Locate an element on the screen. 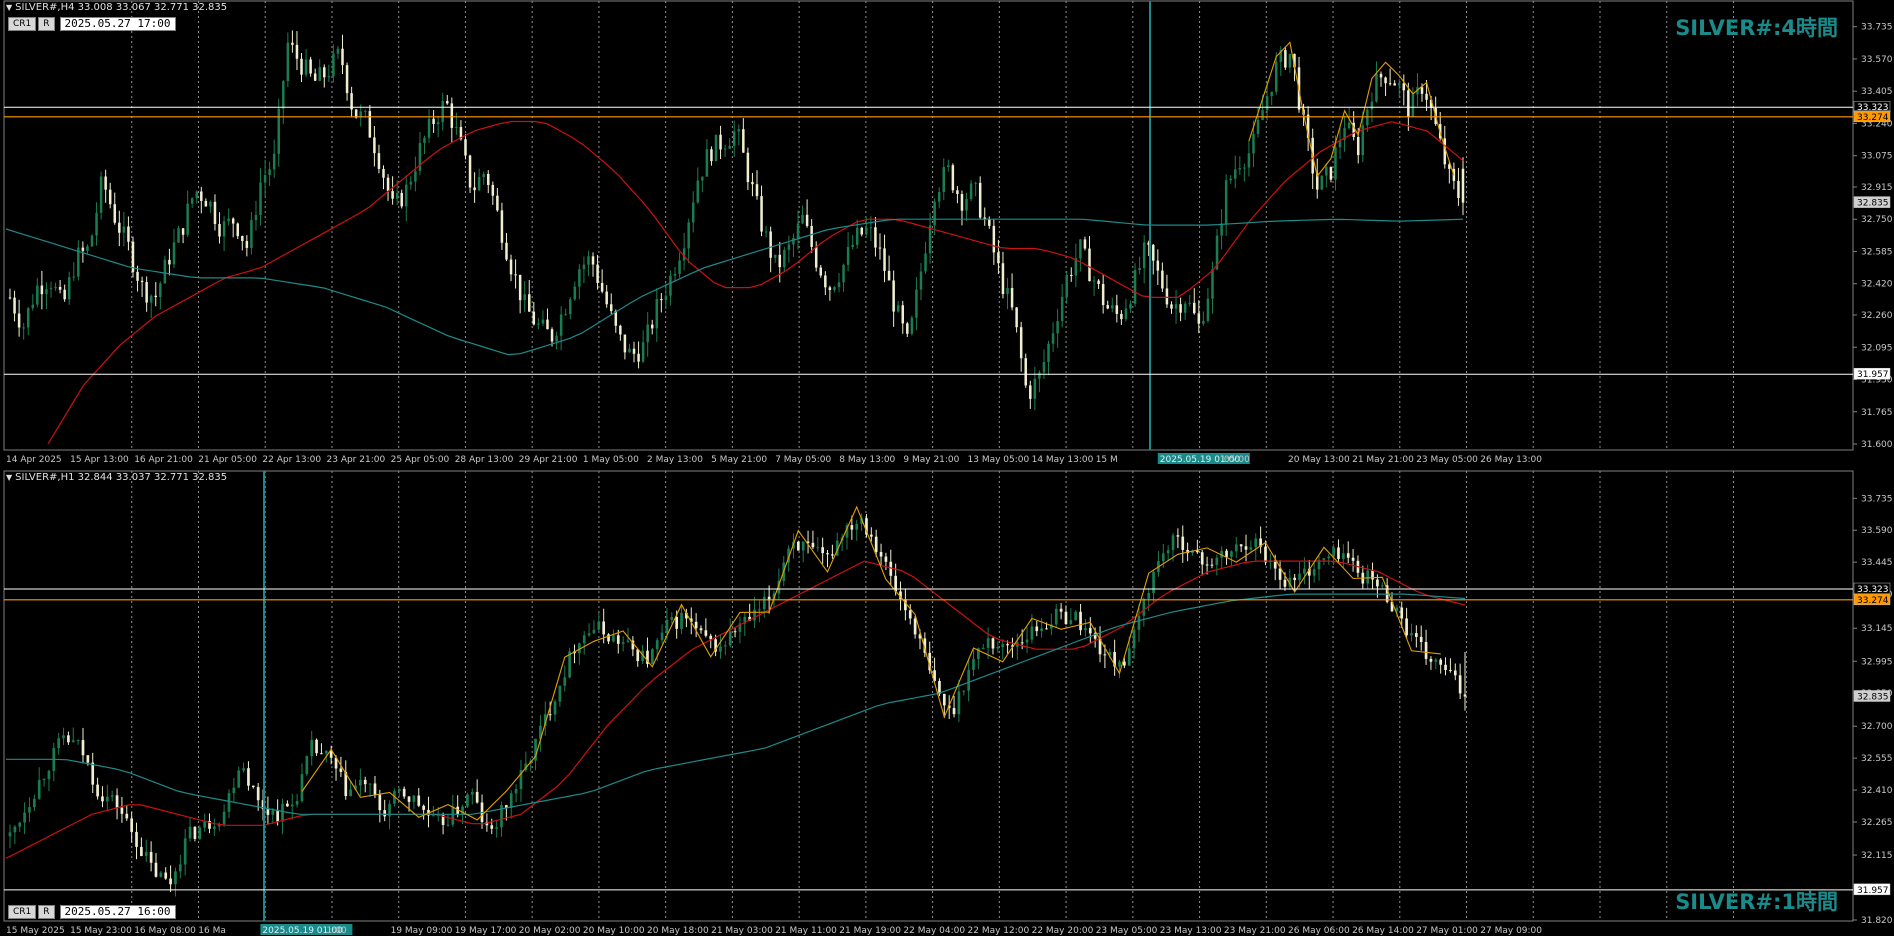 This screenshot has width=1894, height=936. datetime-field: 2025.05.27 16:00 is located at coordinates (117, 912).